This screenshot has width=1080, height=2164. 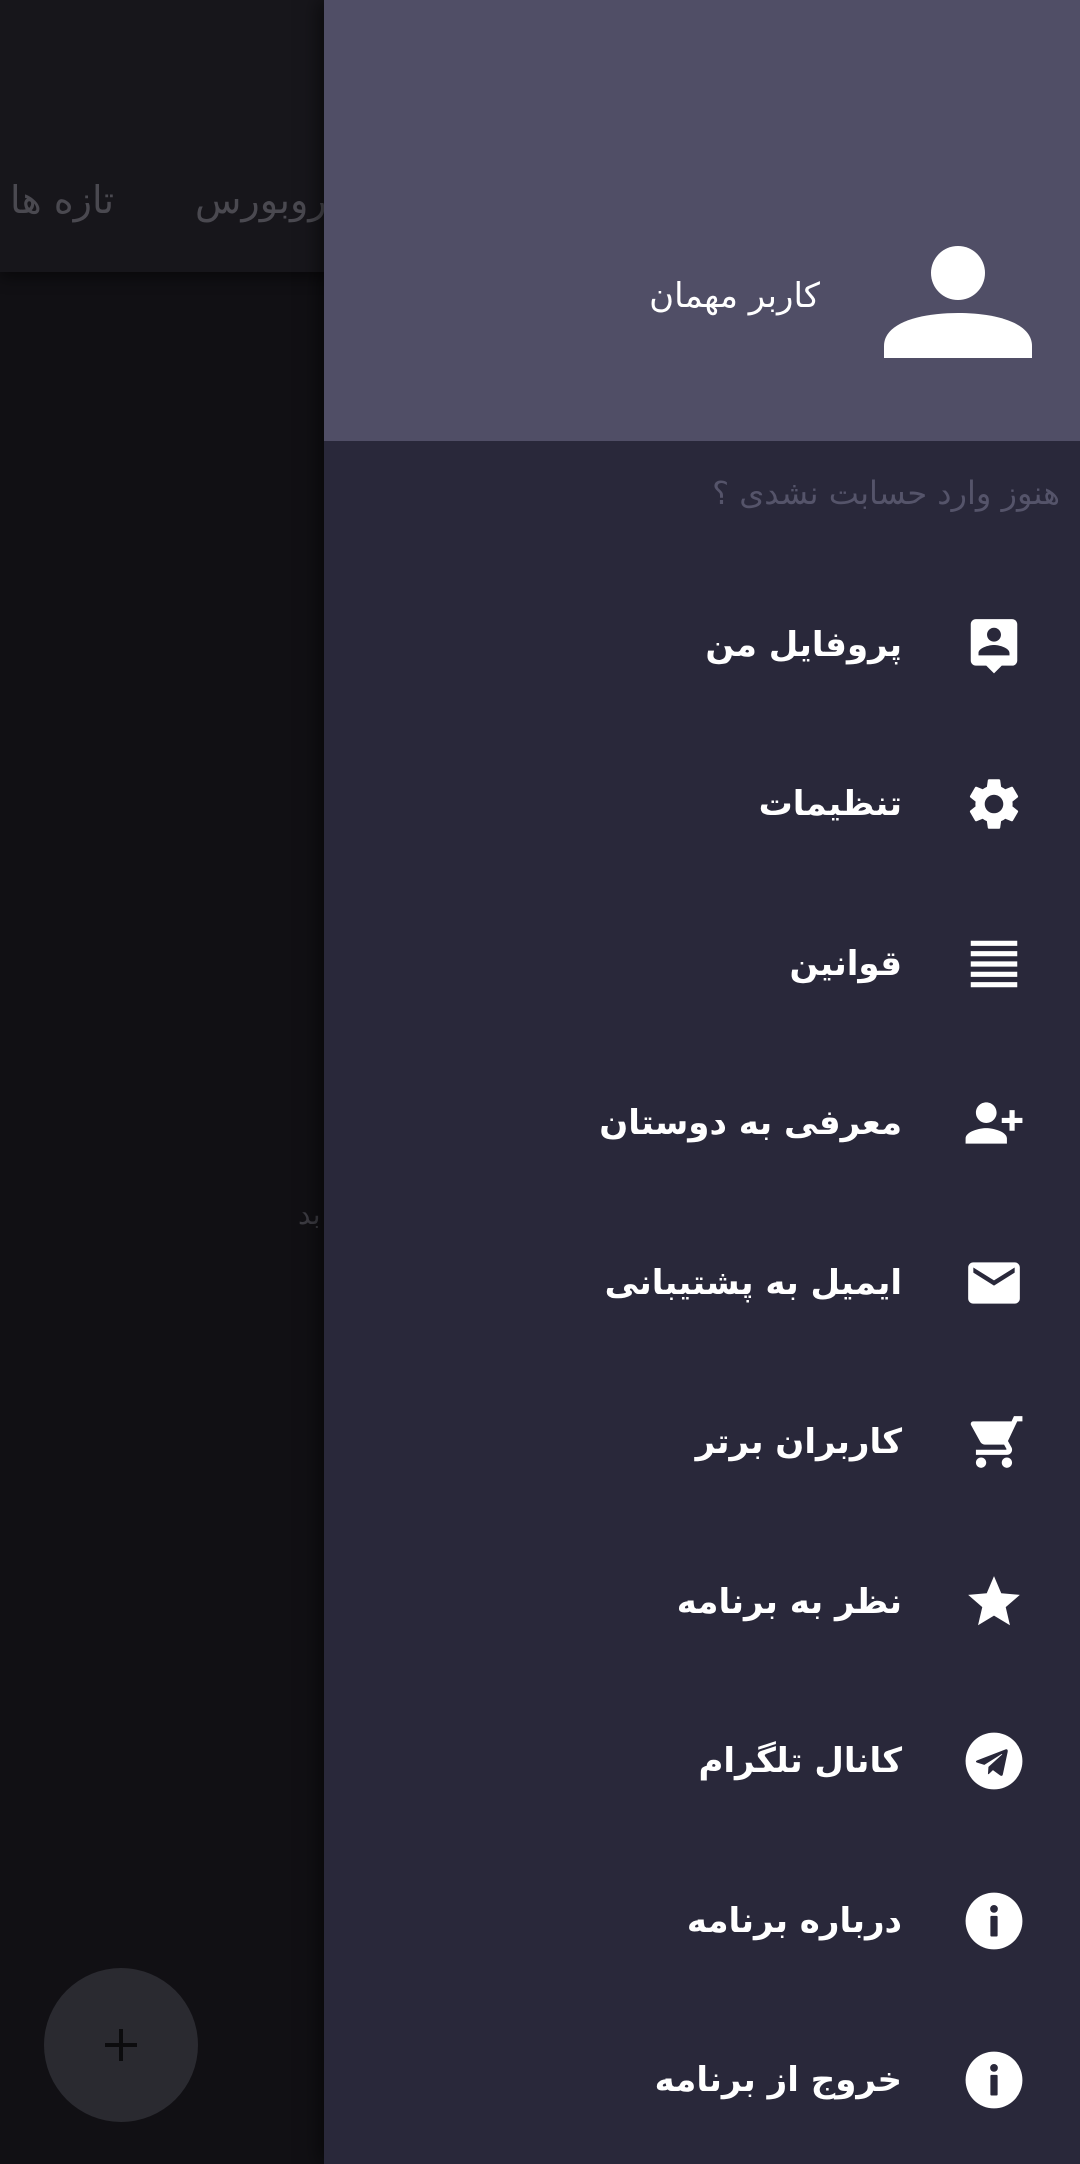 I want to click on menu-item-about-app: درباره برنامه, so click(x=702, y=1921).